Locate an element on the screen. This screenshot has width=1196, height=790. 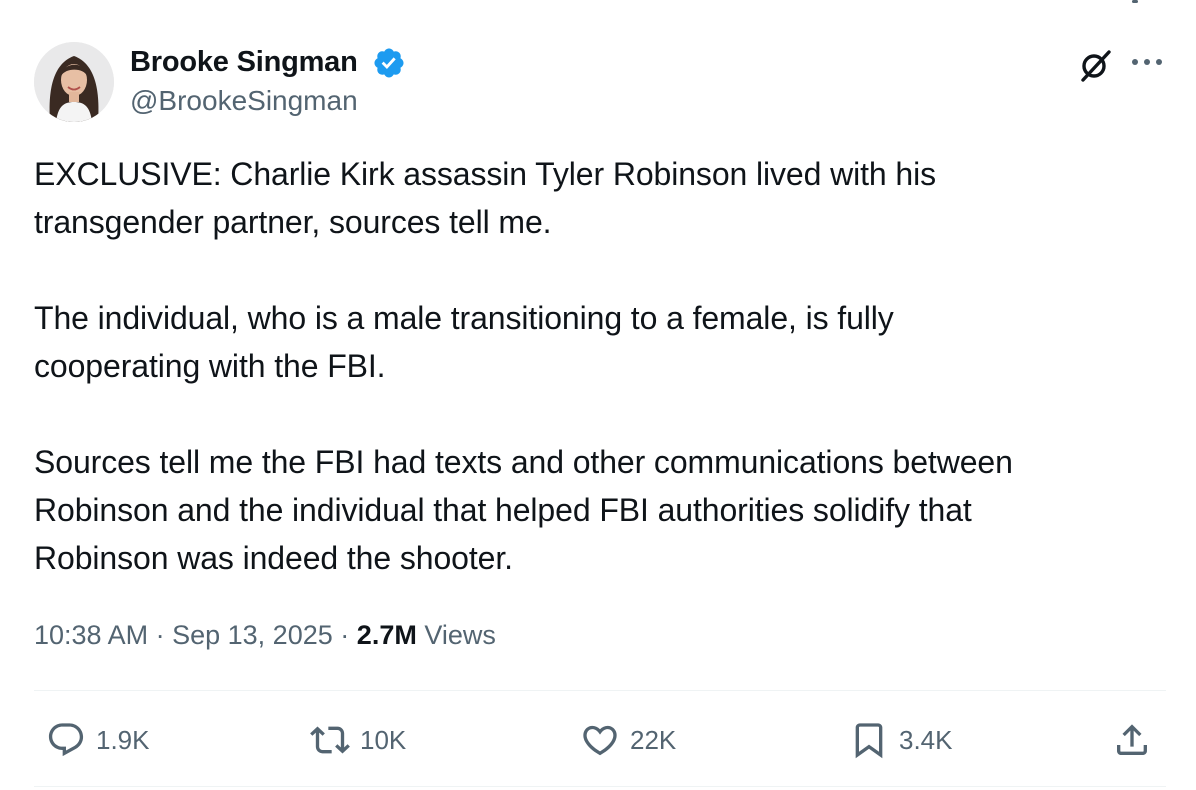
heart-icon is located at coordinates (600, 740).